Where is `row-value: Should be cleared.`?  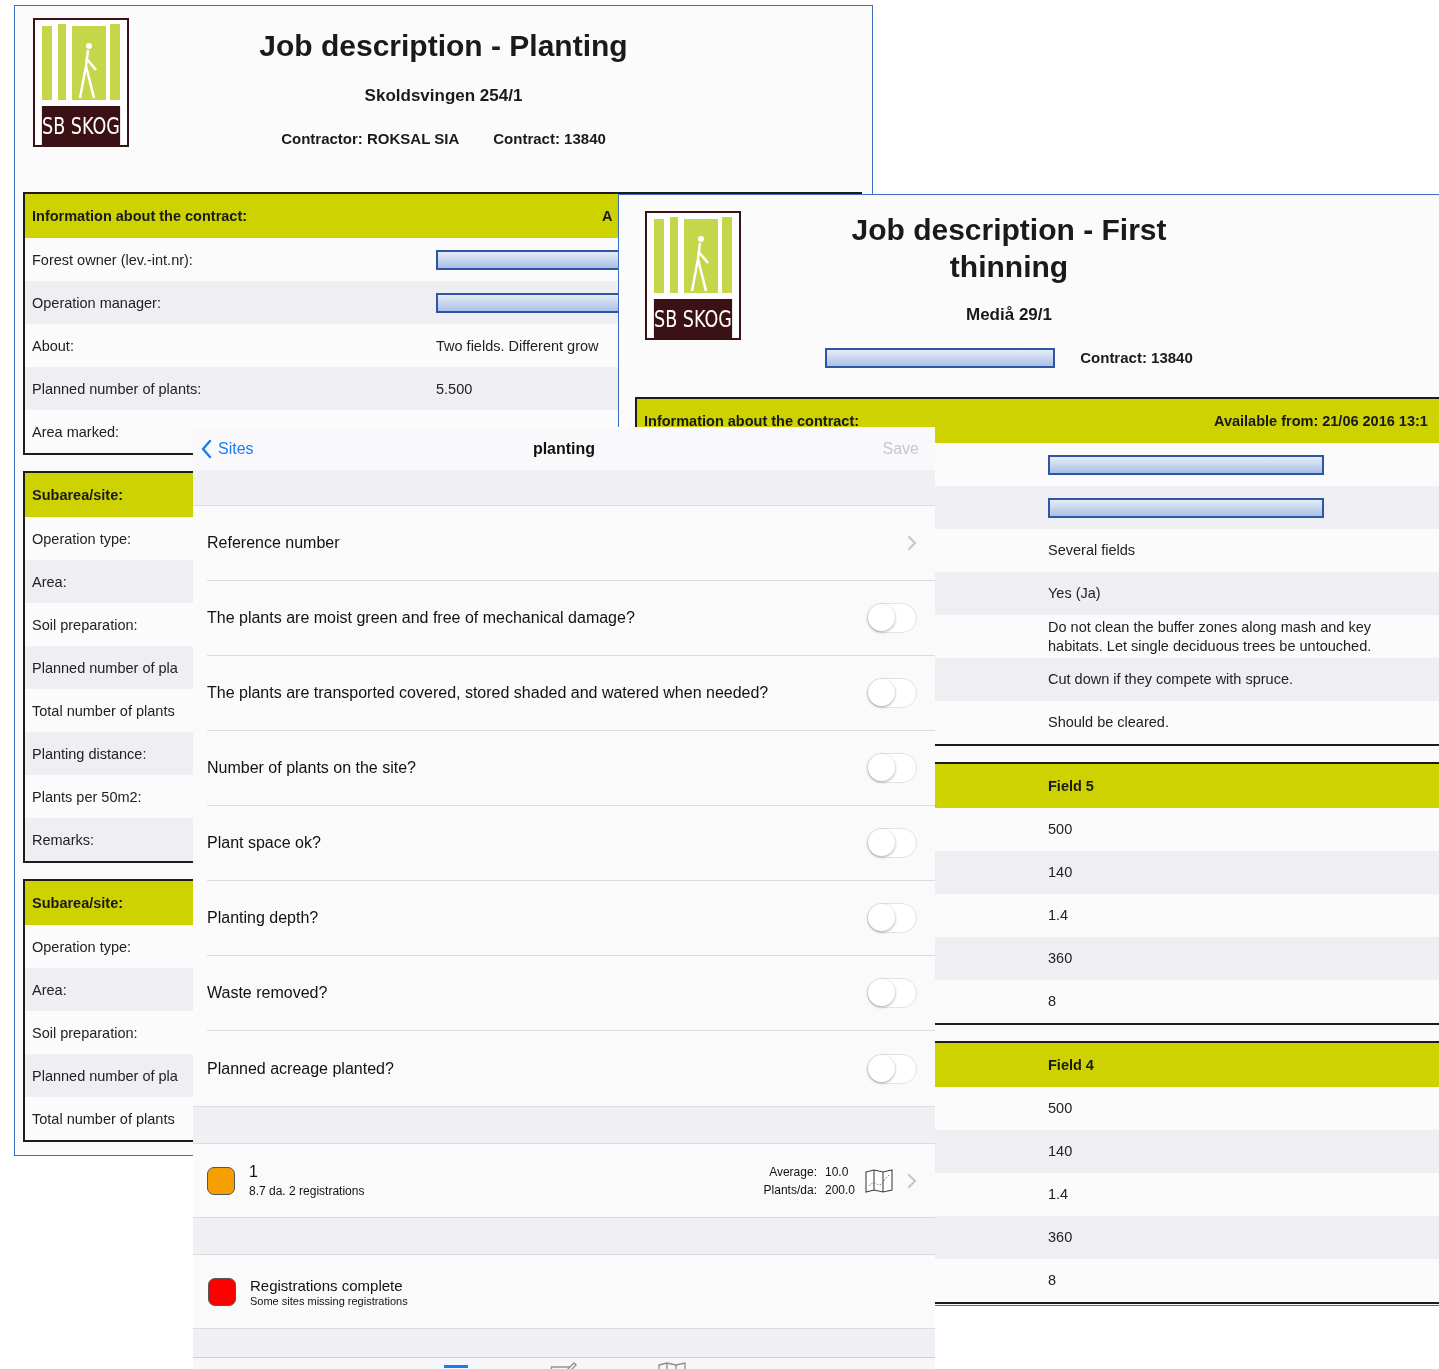 row-value: Should be cleared. is located at coordinates (1108, 722).